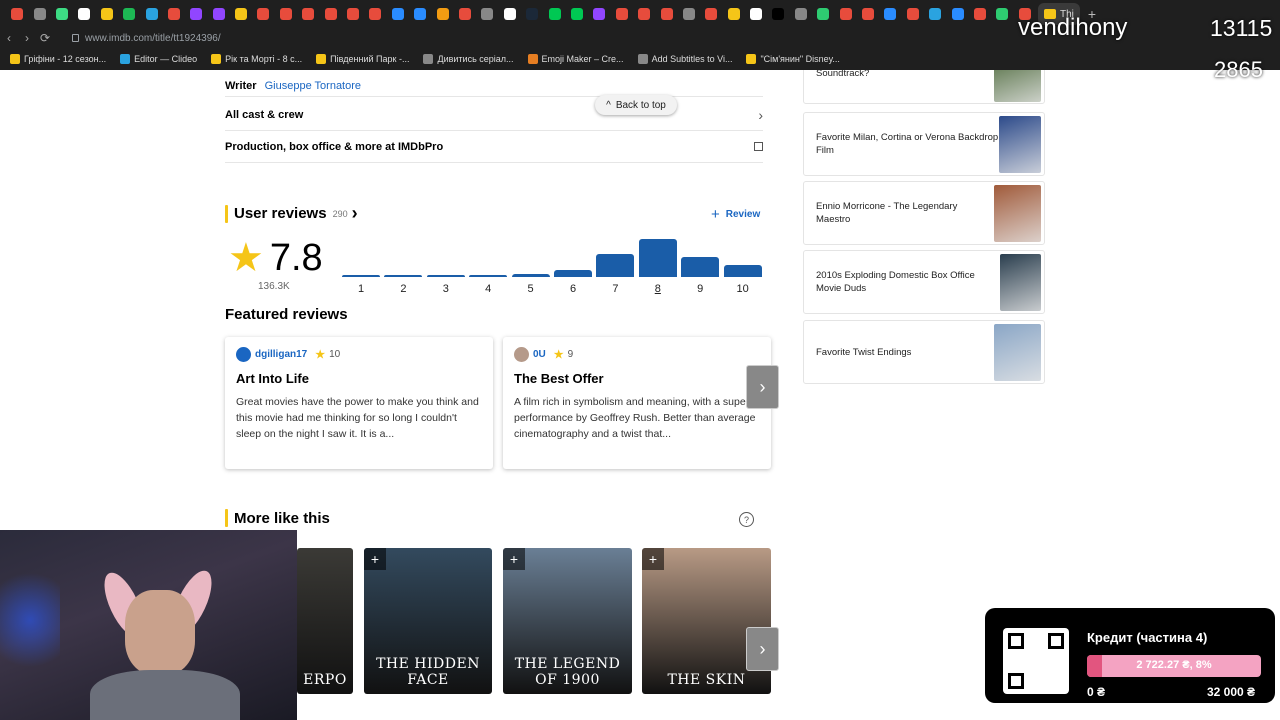 The height and width of the screenshot is (720, 1280). Describe the element at coordinates (567, 621) in the screenshot. I see `poster-card: + THE LEGEND OF 1900` at that location.